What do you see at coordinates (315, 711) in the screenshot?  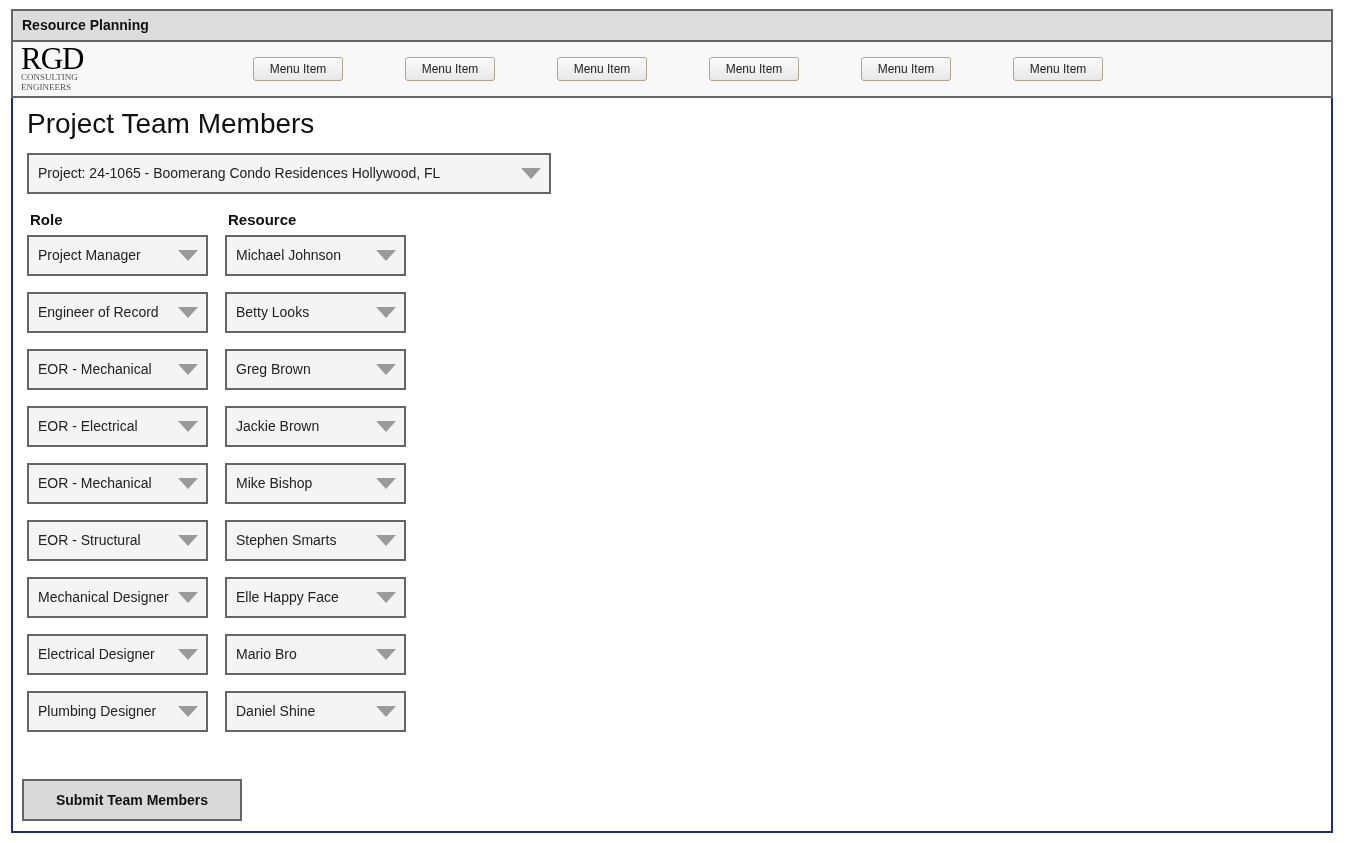 I see `resource-dropdown: Daniel Shine` at bounding box center [315, 711].